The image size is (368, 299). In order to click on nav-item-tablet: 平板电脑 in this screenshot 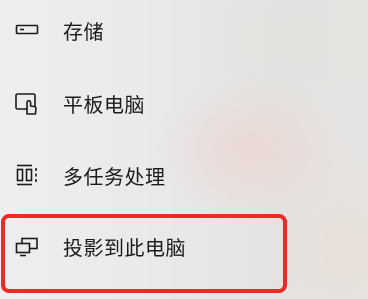, I will do `click(184, 103)`.